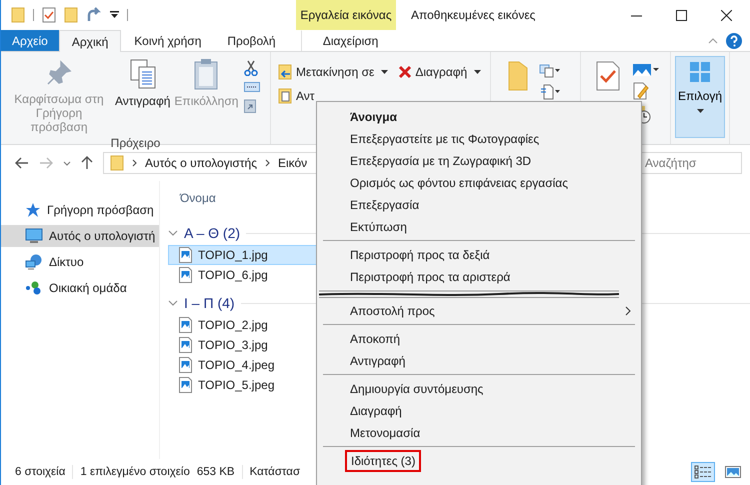 Image resolution: width=750 pixels, height=485 pixels. What do you see at coordinates (473, 15) in the screenshot?
I see `window-title: Αποθηκευμένες εικόνες` at bounding box center [473, 15].